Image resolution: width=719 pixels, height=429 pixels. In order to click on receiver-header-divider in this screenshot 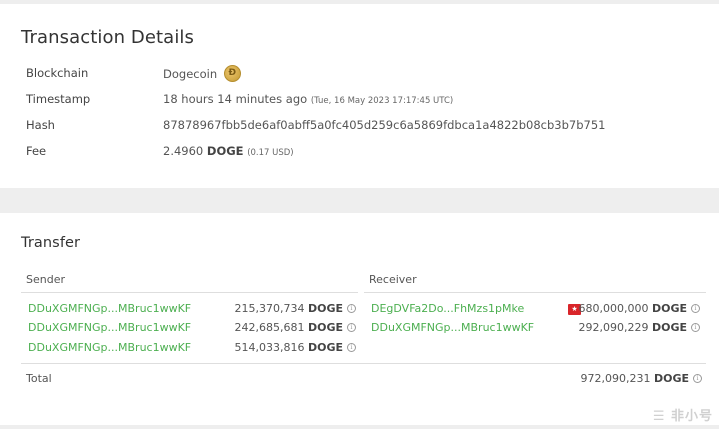, I will do `click(535, 292)`.